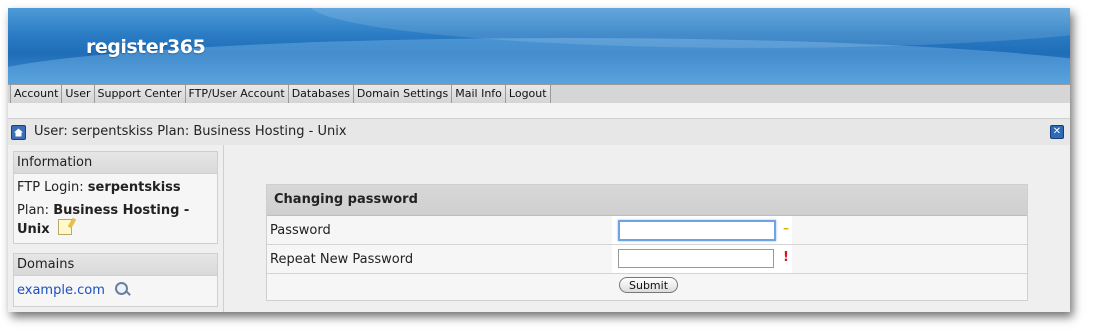 Image resolution: width=1095 pixels, height=336 pixels. What do you see at coordinates (115, 265) in the screenshot?
I see `domains-heading: Domains` at bounding box center [115, 265].